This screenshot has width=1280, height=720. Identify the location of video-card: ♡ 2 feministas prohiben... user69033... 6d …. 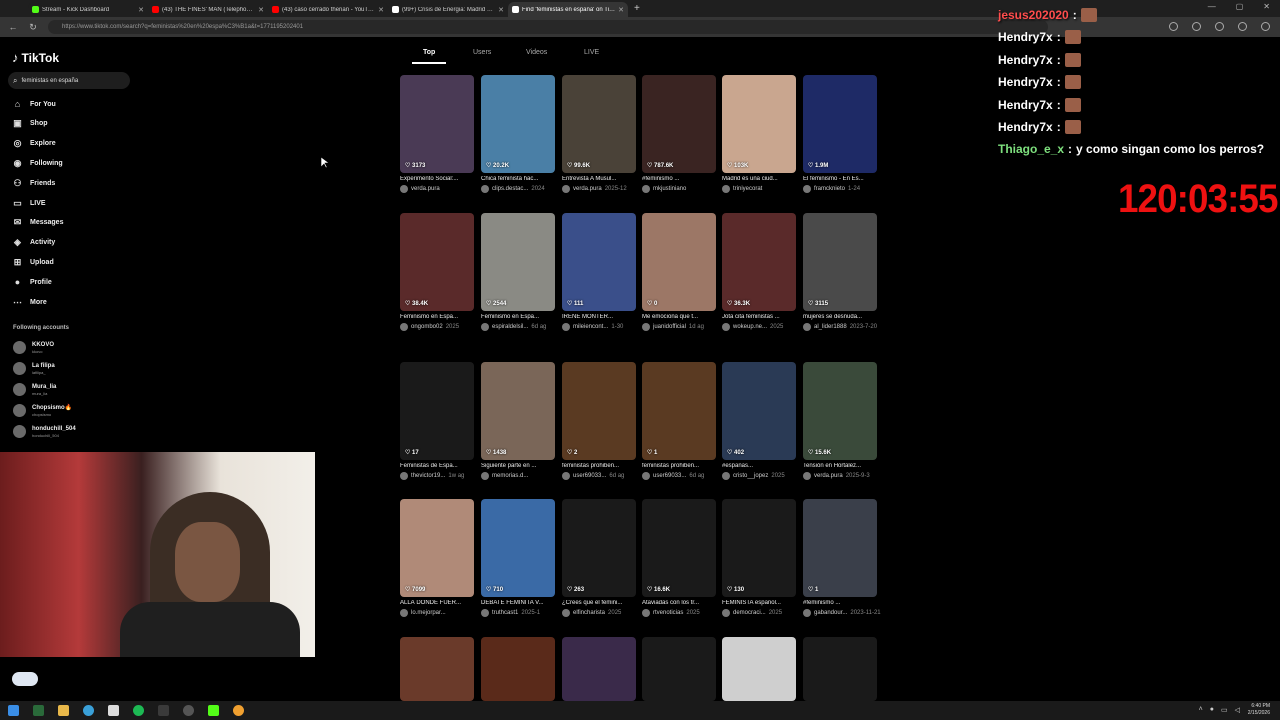
(599, 421).